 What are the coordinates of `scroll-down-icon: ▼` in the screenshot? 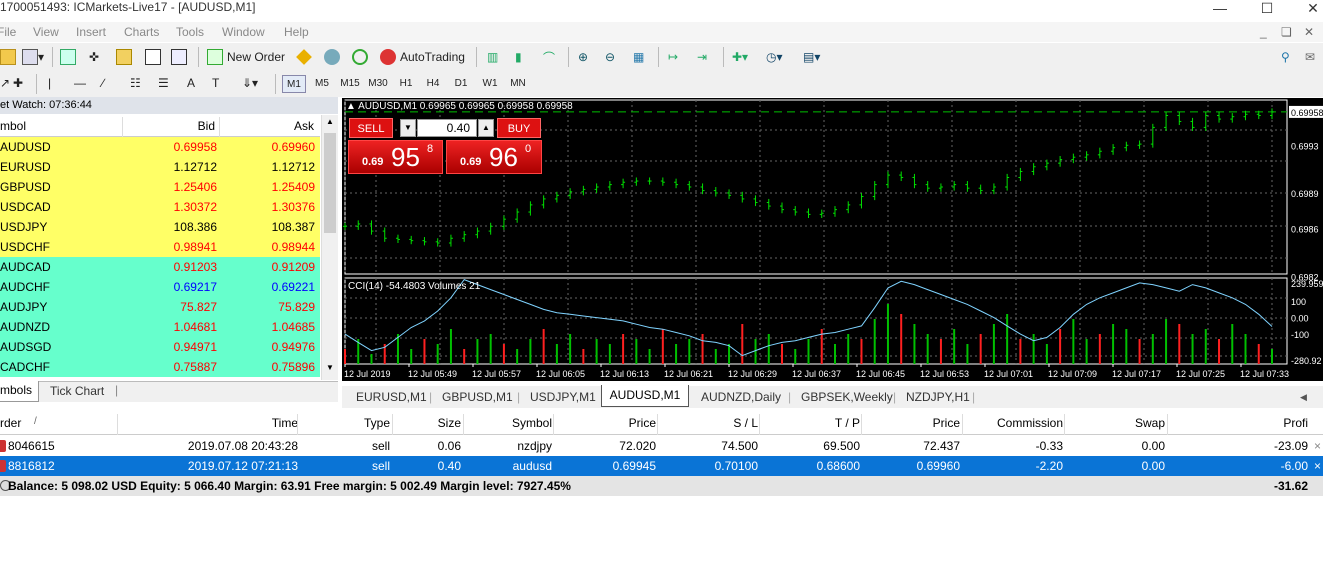 It's located at (330, 369).